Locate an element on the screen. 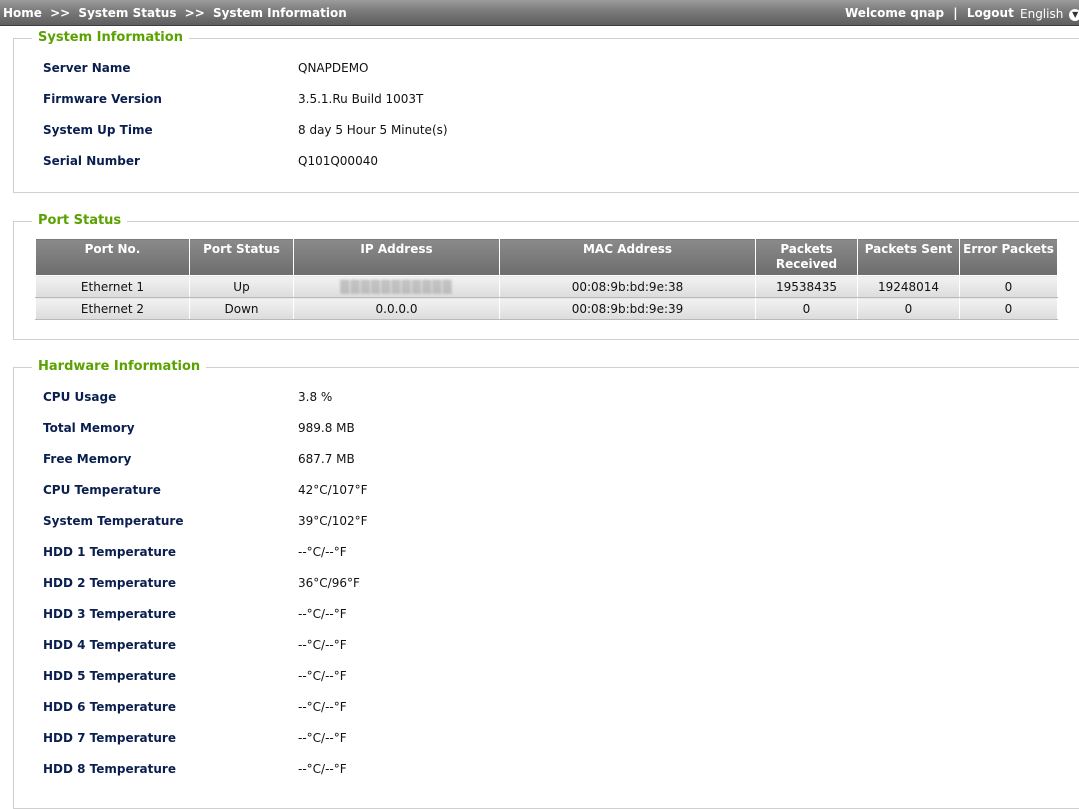 Image resolution: width=1079 pixels, height=809 pixels. info-label: System Up Time is located at coordinates (98, 130).